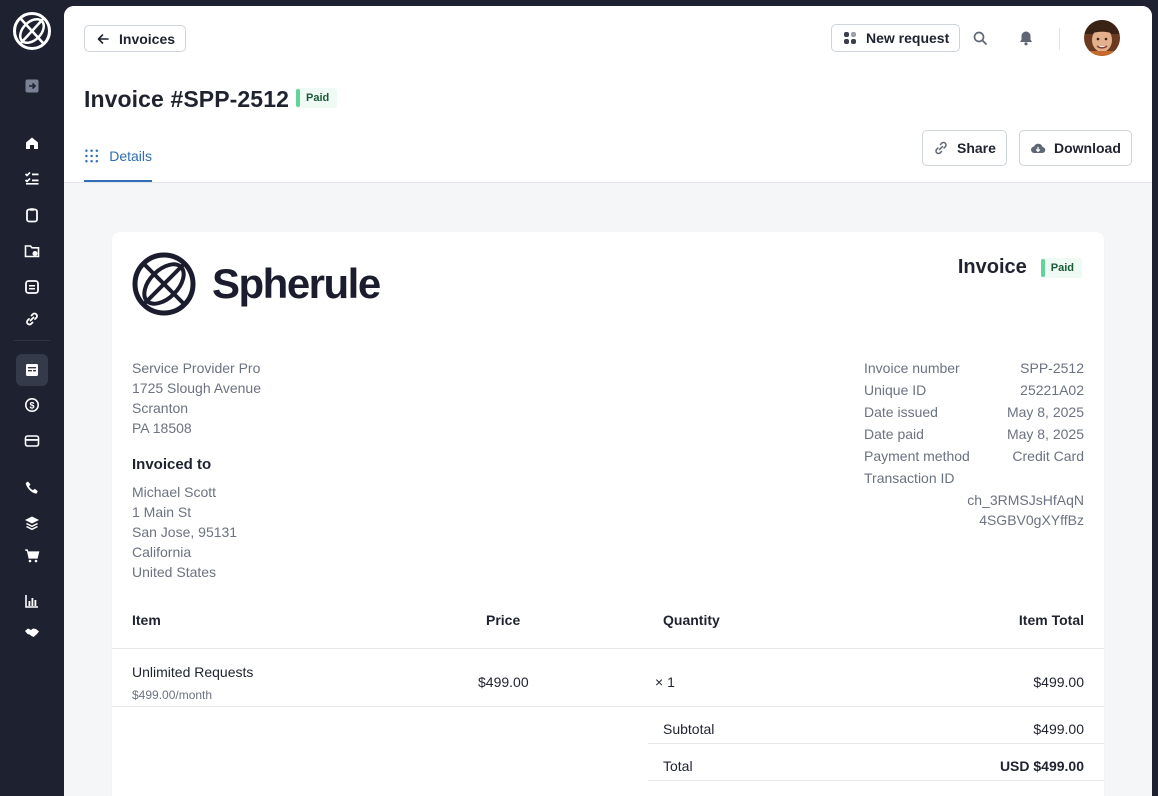 This screenshot has width=1158, height=796. What do you see at coordinates (296, 283) in the screenshot?
I see `brand-name: Spherule` at bounding box center [296, 283].